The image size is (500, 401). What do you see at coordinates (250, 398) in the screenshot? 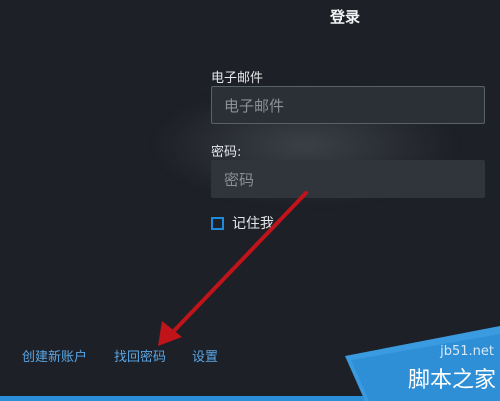
I see `bottom-accent-bar` at bounding box center [250, 398].